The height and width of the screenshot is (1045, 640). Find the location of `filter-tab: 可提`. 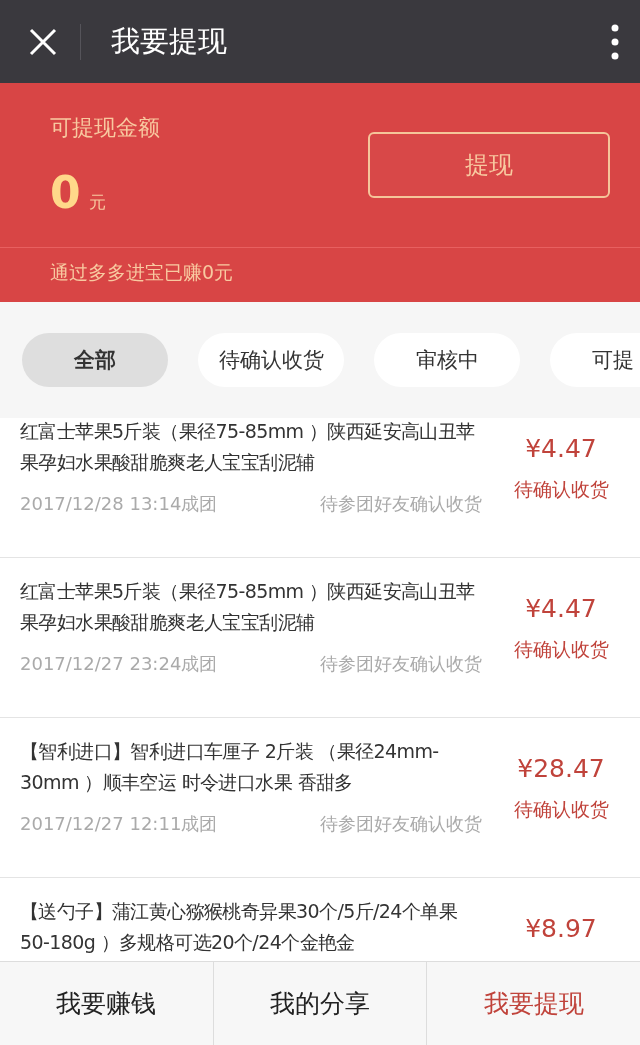

filter-tab: 可提 is located at coordinates (595, 360).